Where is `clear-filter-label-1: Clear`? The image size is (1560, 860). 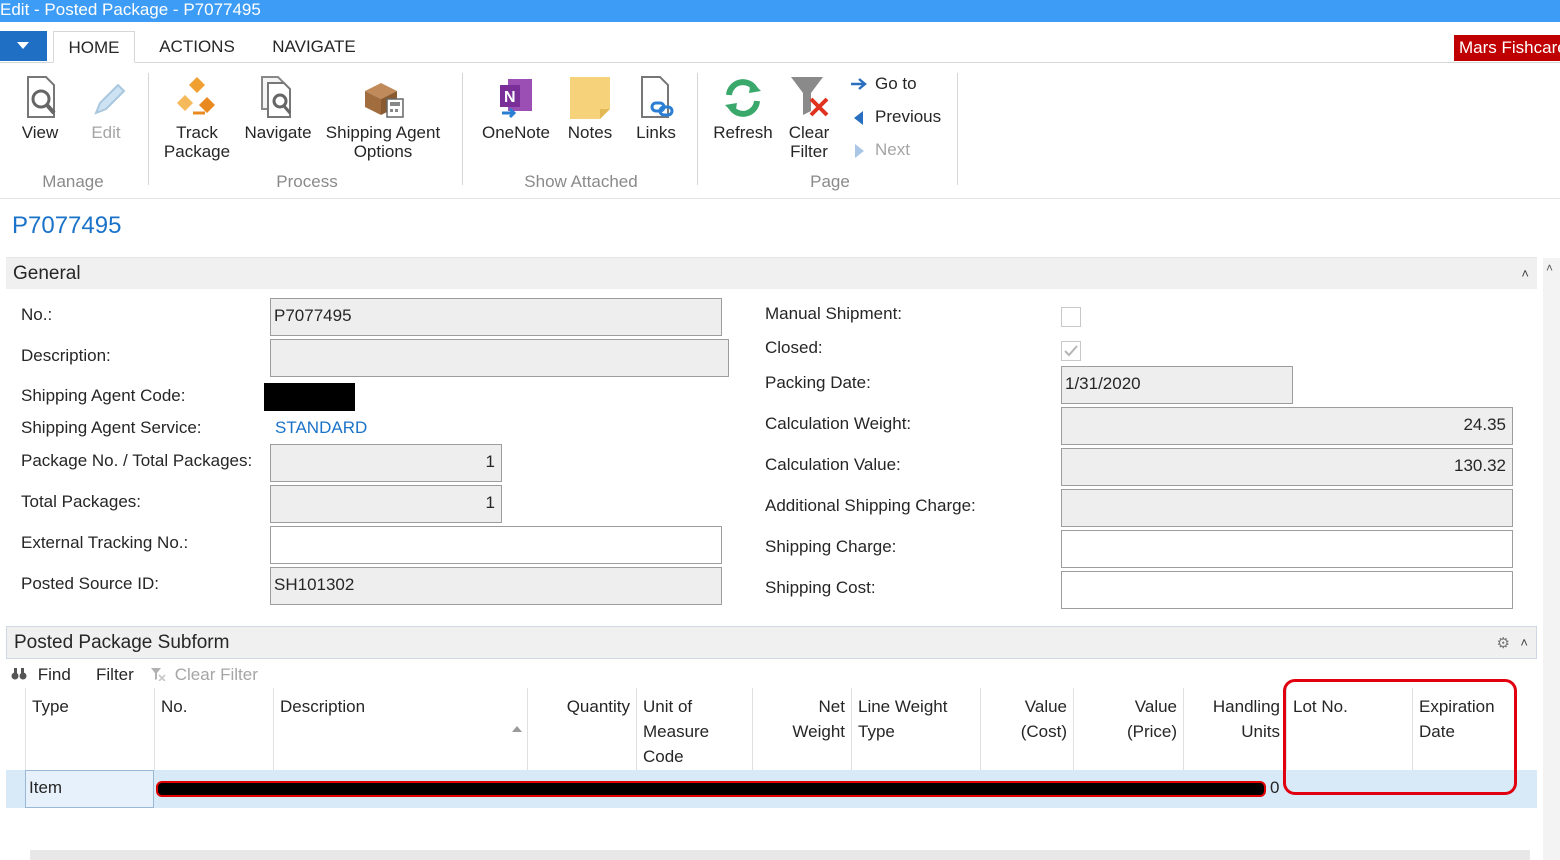 clear-filter-label-1: Clear is located at coordinates (809, 132).